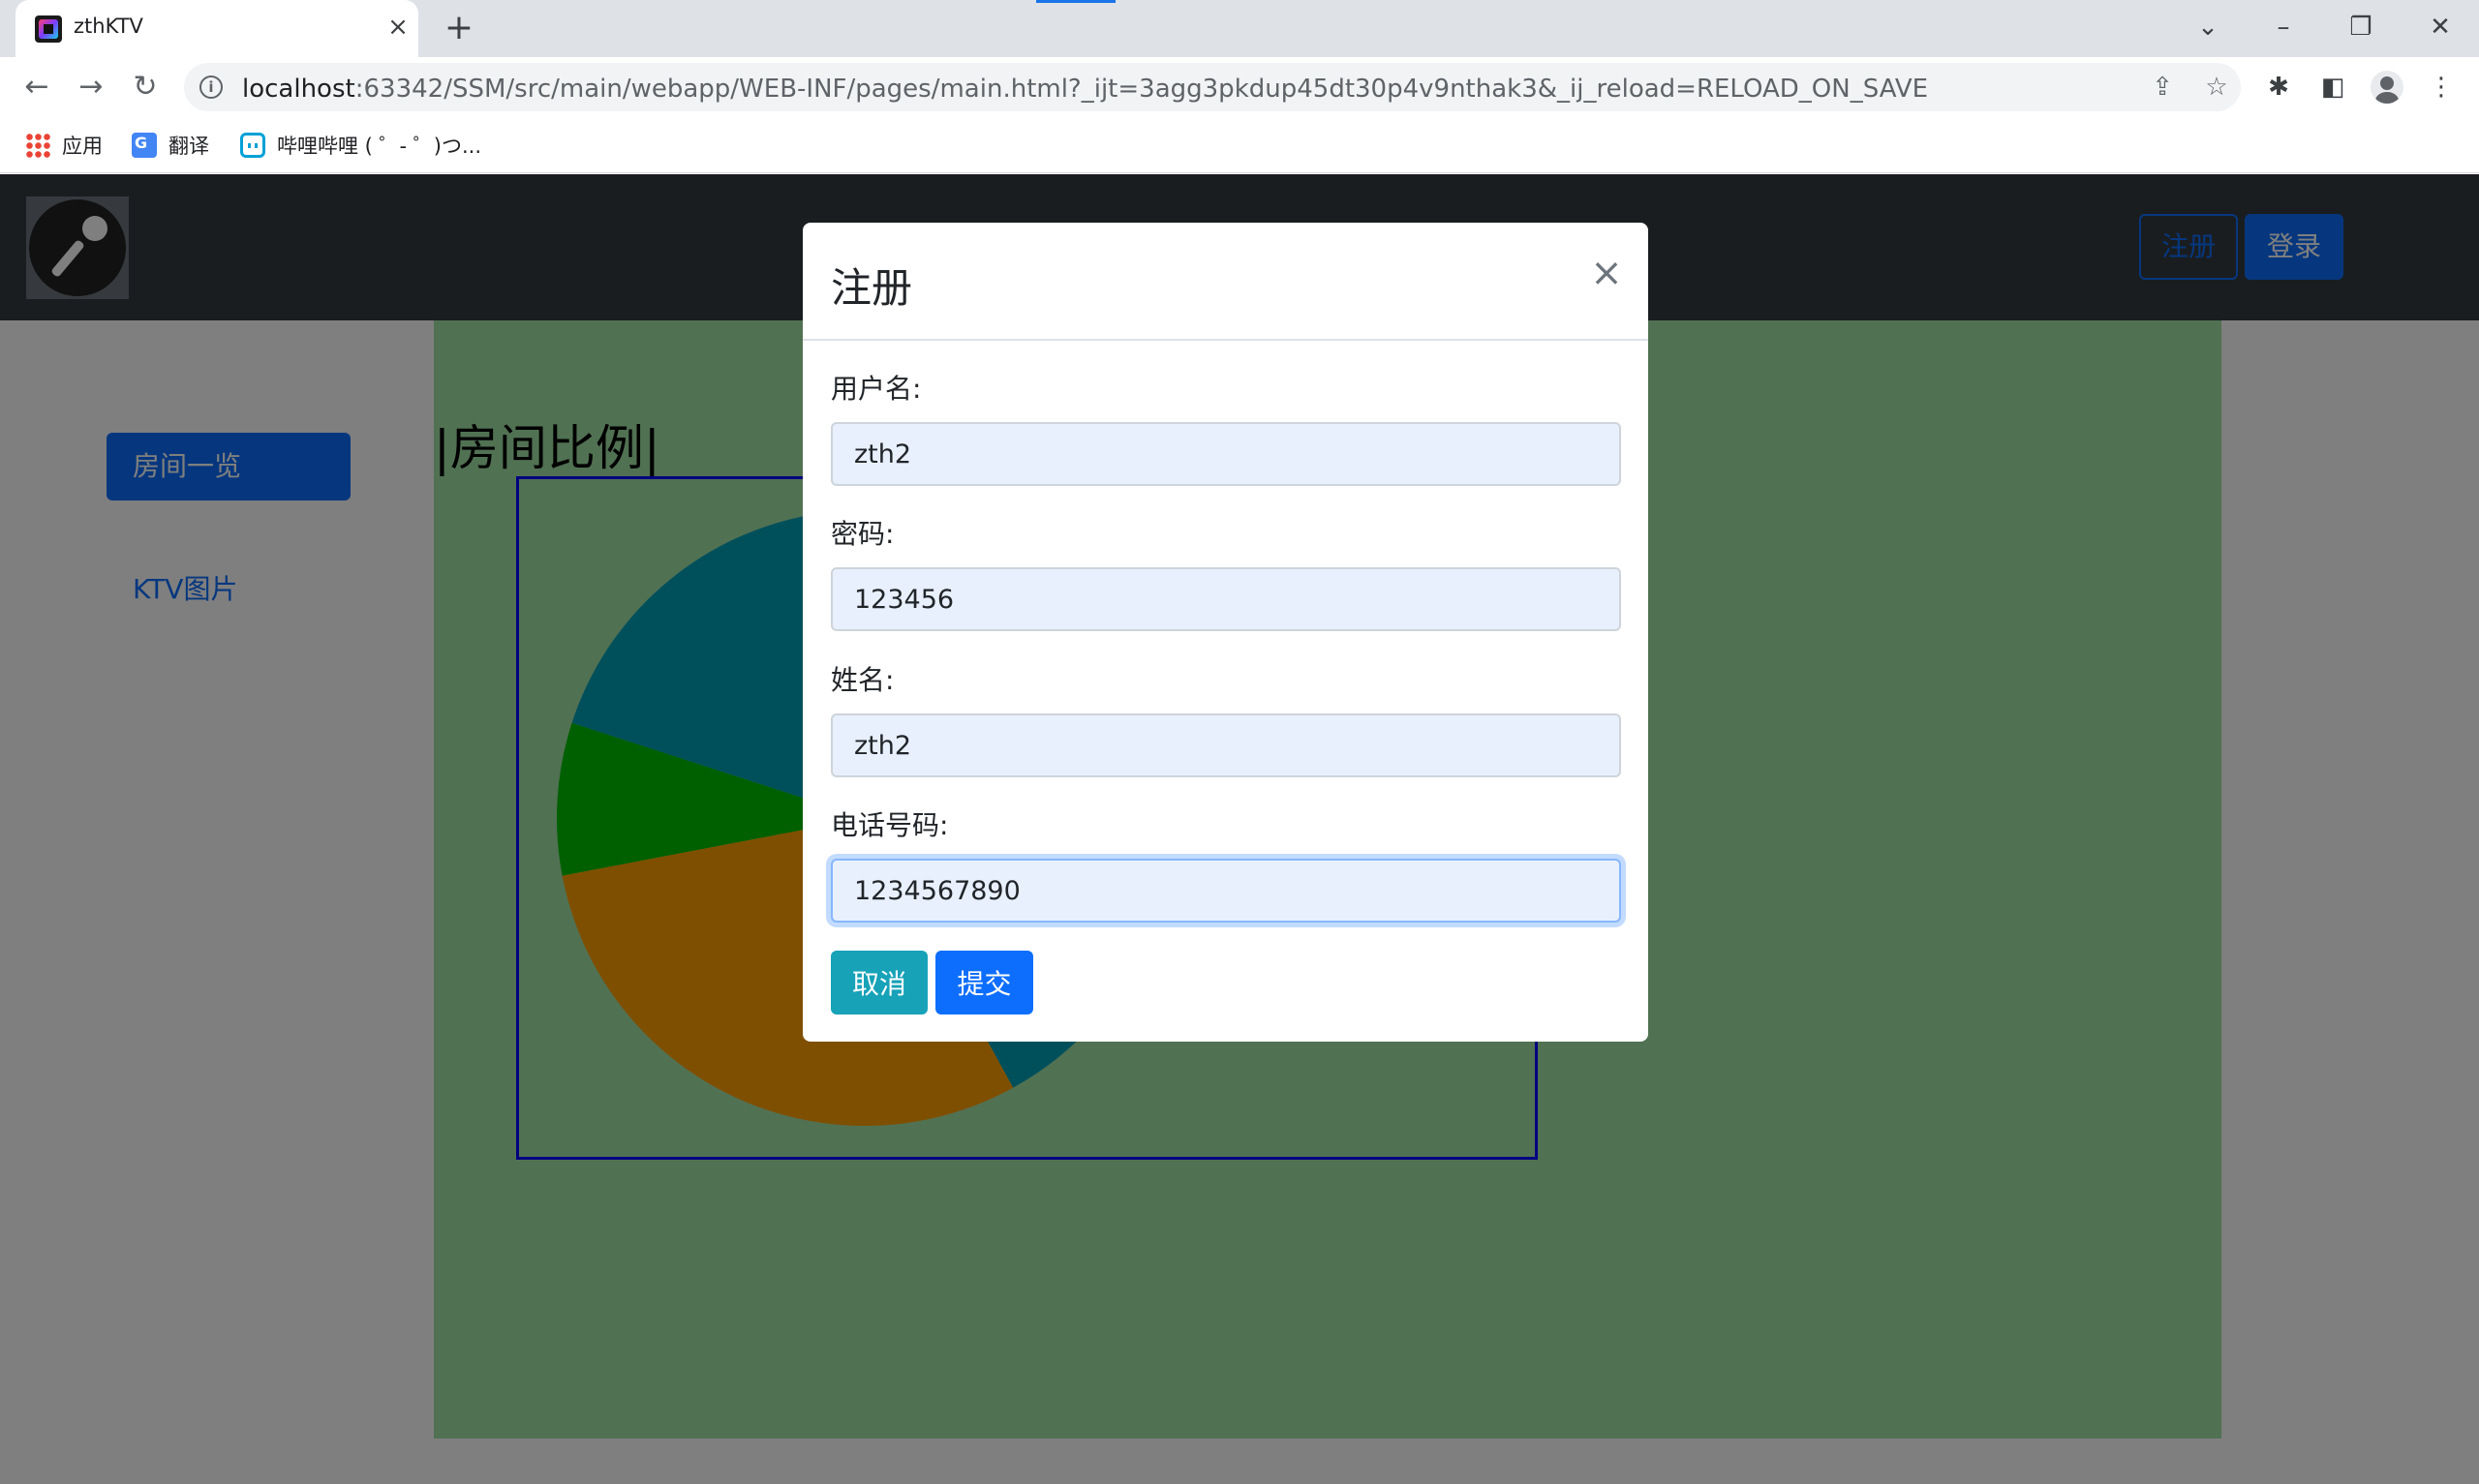  What do you see at coordinates (37, 145) in the screenshot?
I see `apps-grid-icon` at bounding box center [37, 145].